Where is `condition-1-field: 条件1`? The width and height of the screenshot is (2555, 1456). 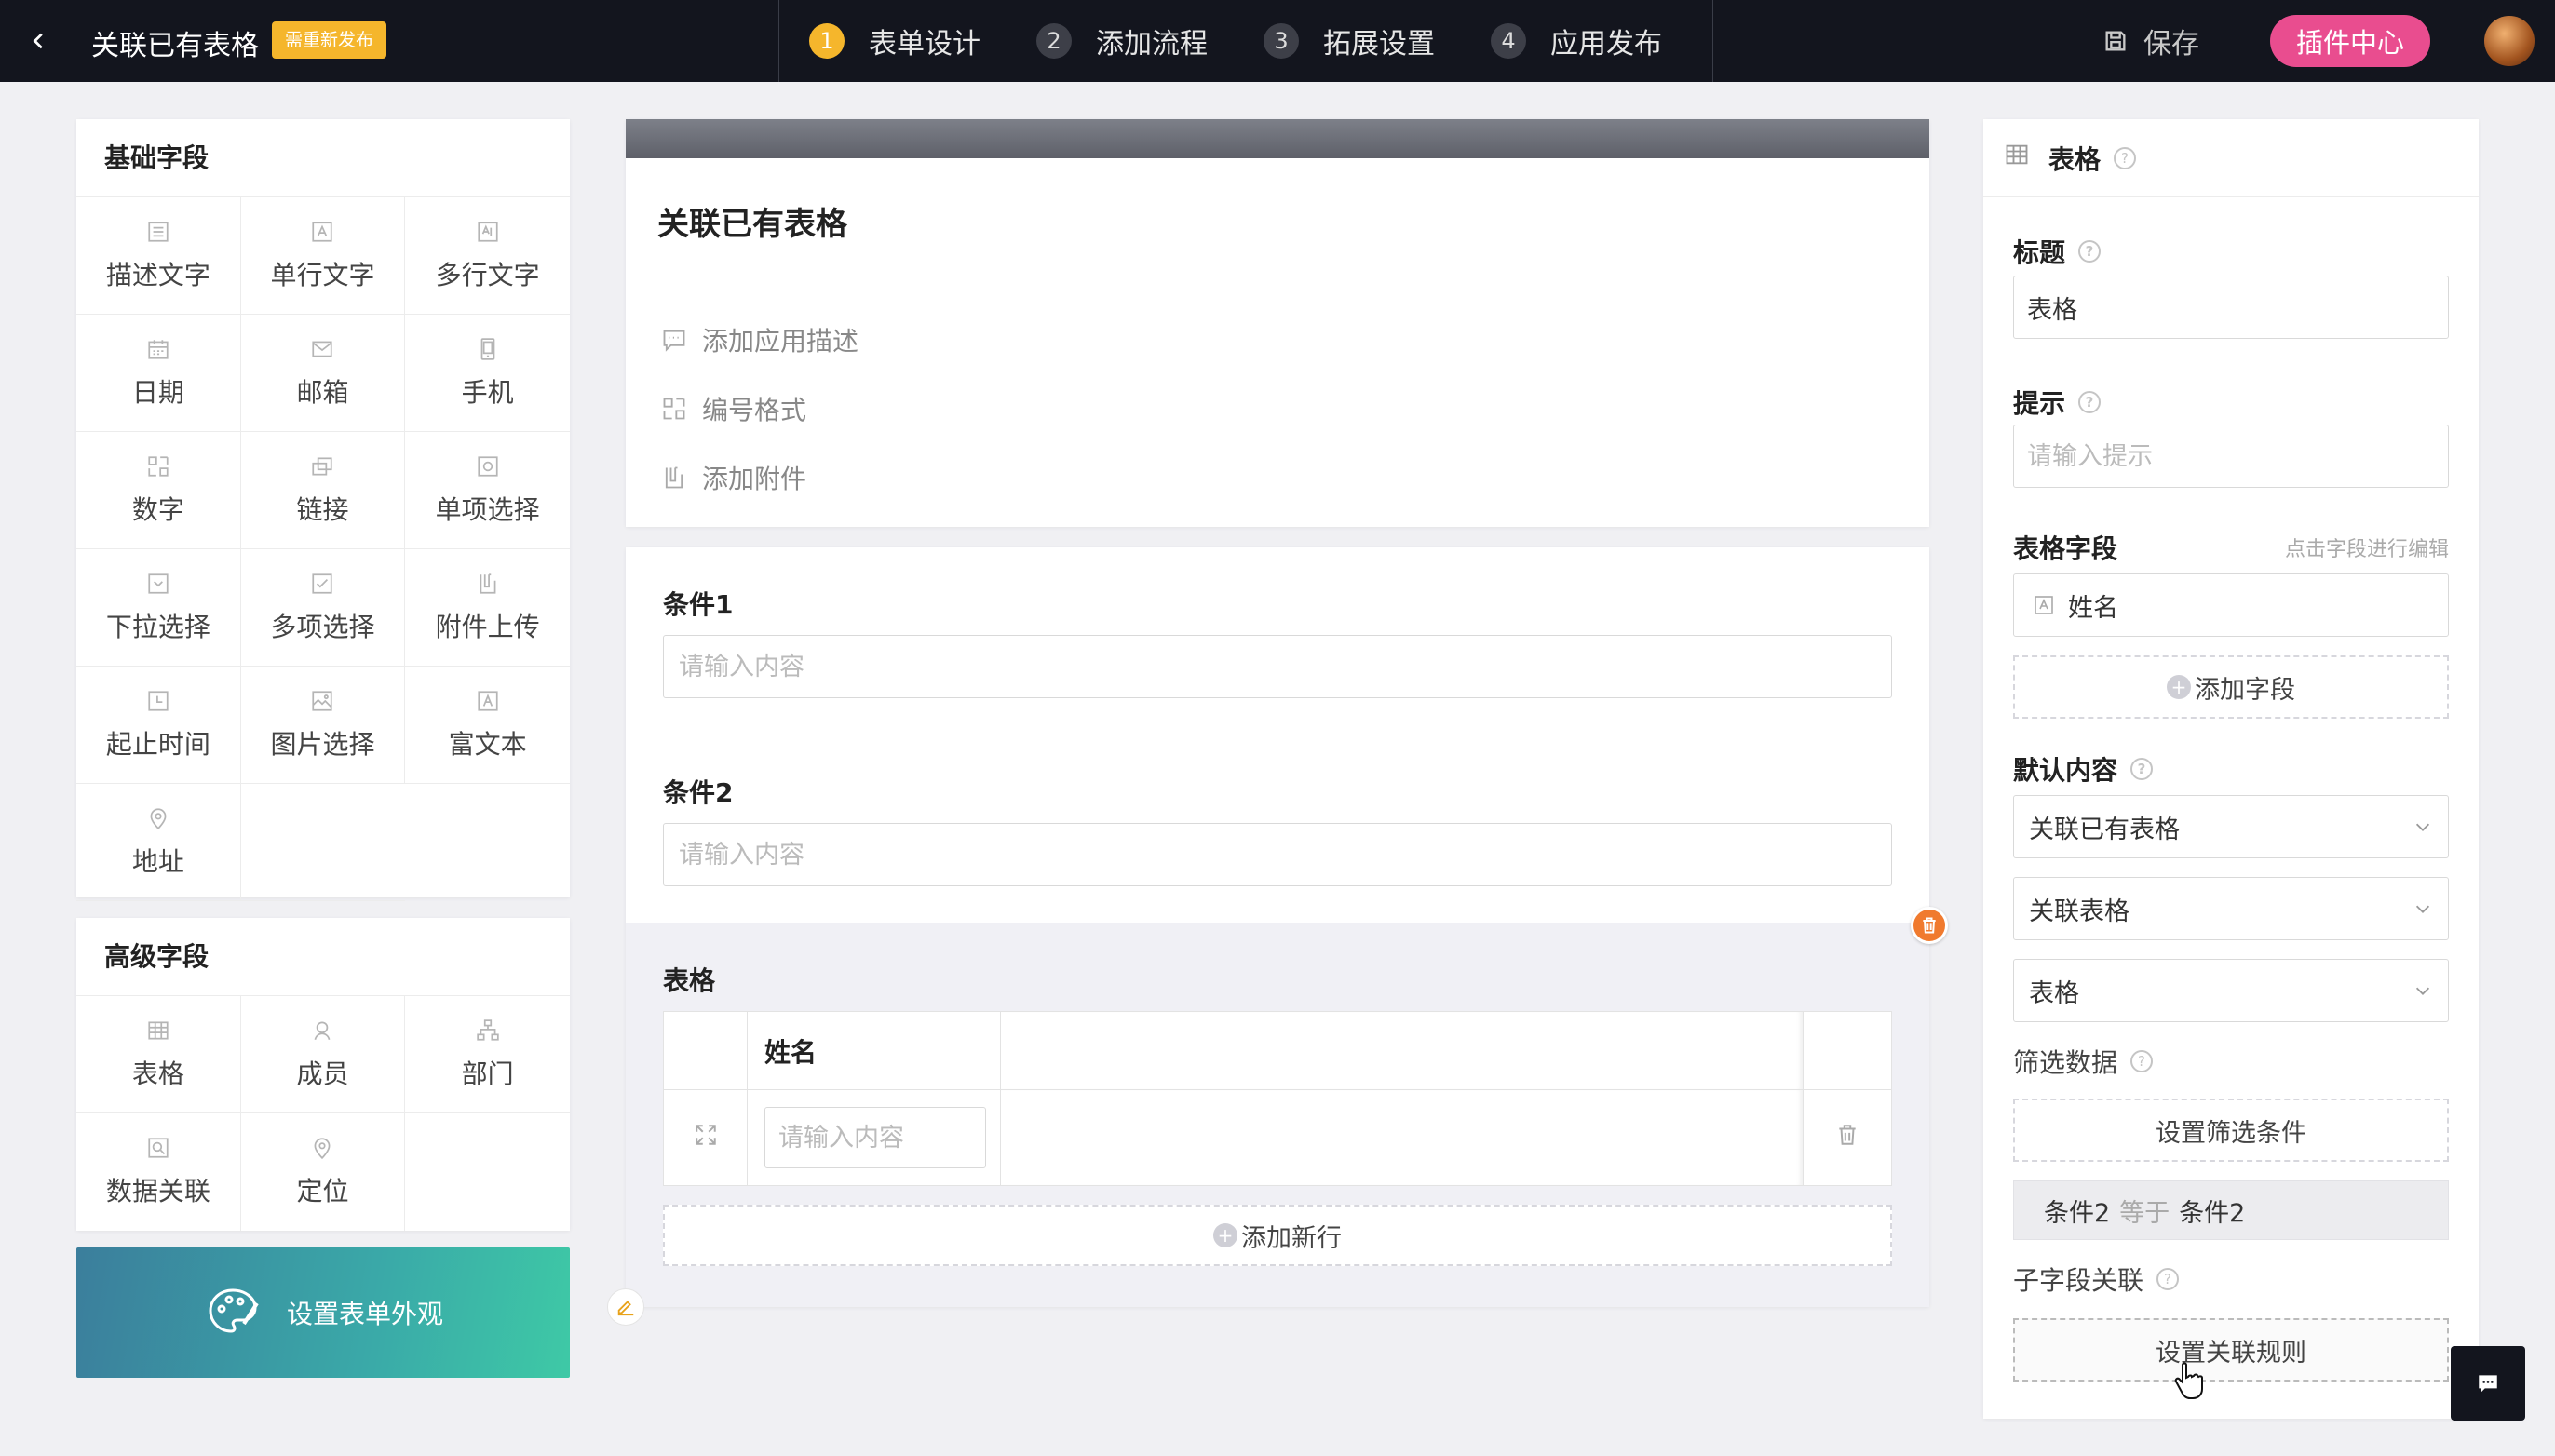 condition-1-field: 条件1 is located at coordinates (1277, 641).